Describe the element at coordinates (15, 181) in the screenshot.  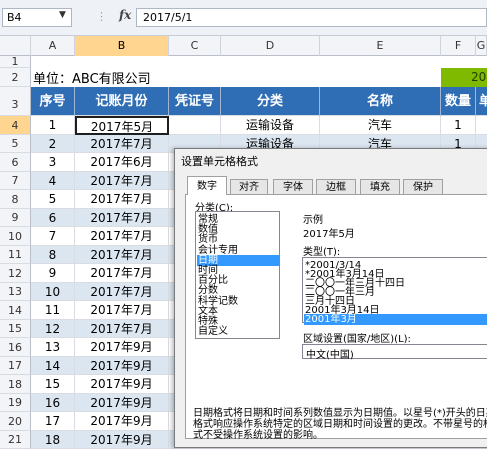
I see `row-header: 7` at that location.